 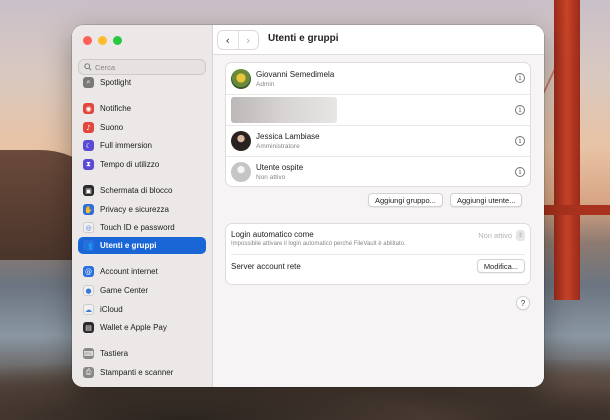 What do you see at coordinates (265, 84) in the screenshot?
I see `user-role: Admin` at bounding box center [265, 84].